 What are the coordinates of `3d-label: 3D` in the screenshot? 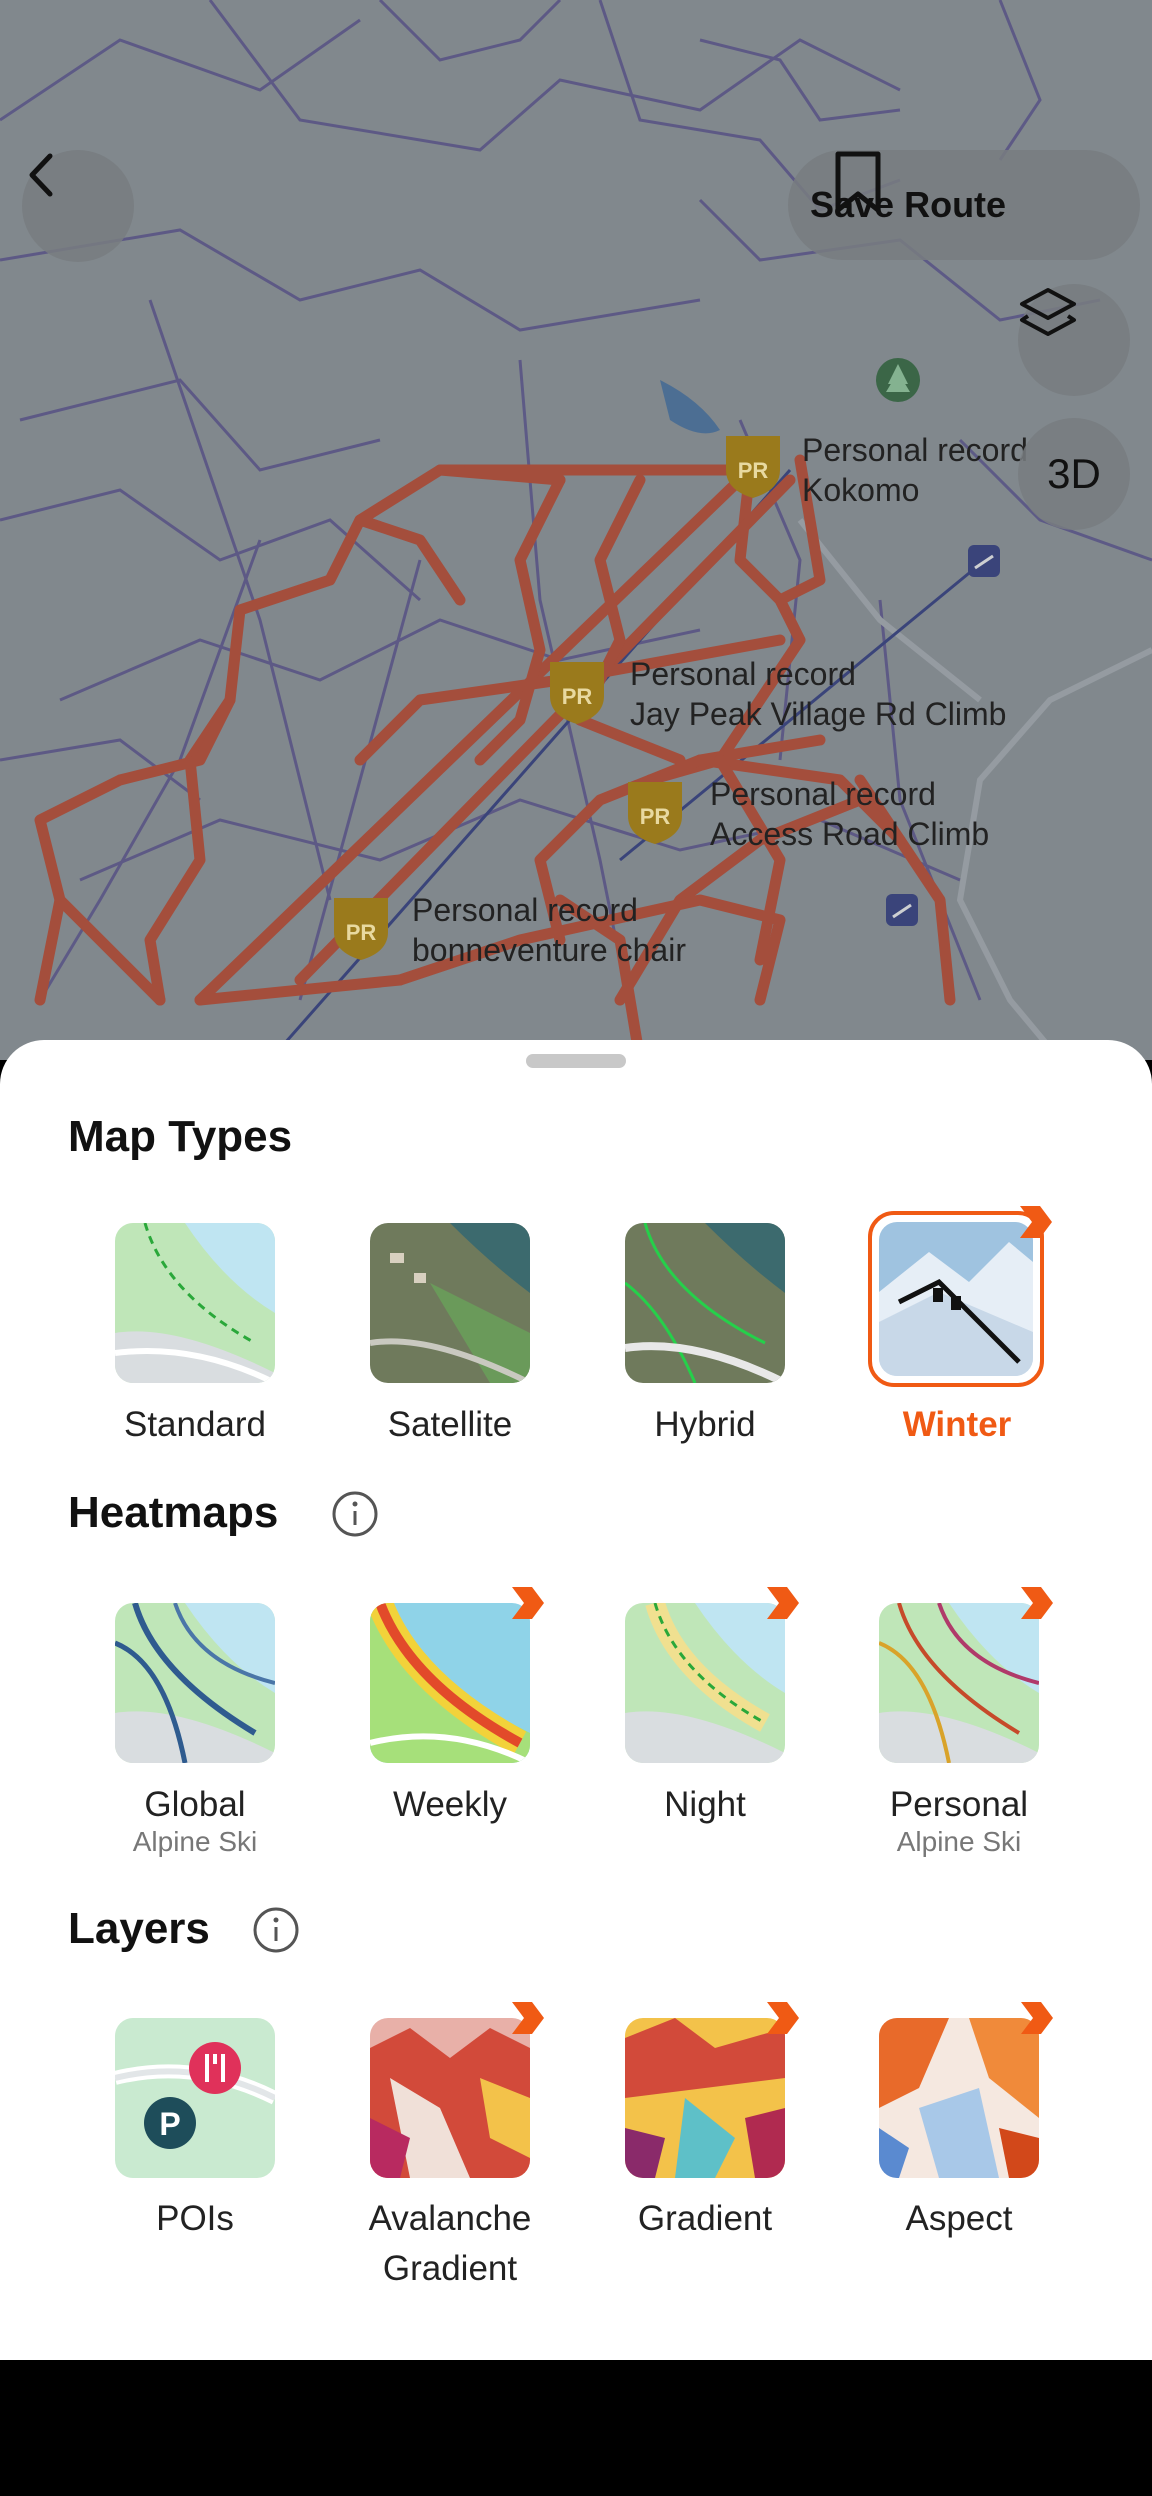 It's located at (1074, 473).